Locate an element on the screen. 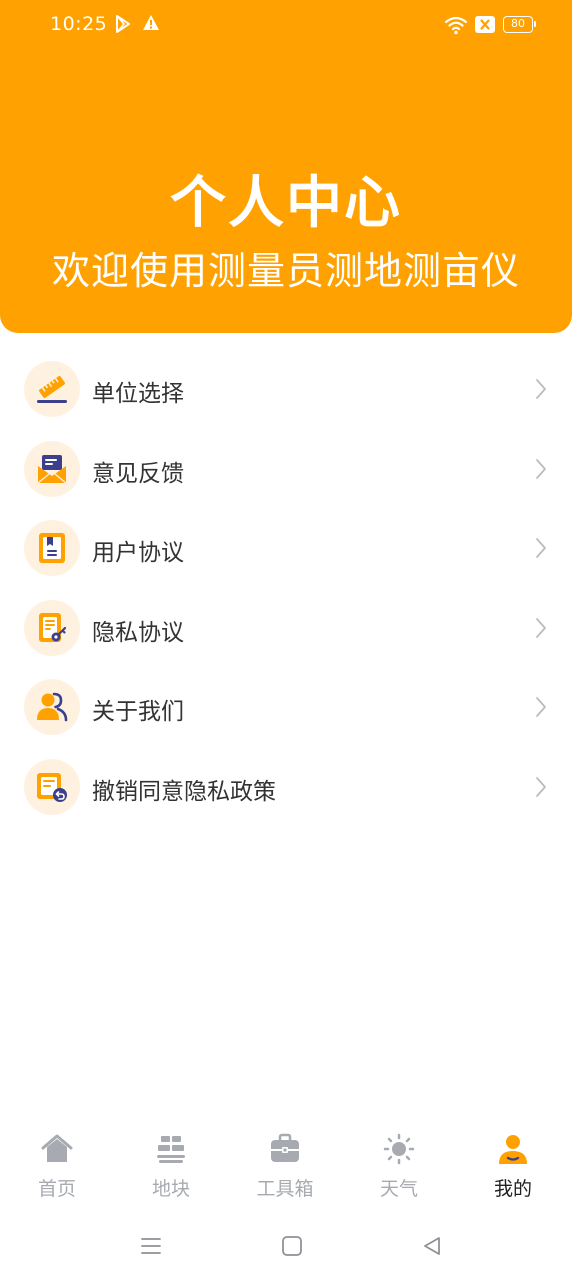 The height and width of the screenshot is (1280, 572). plots-icon is located at coordinates (171, 1151).